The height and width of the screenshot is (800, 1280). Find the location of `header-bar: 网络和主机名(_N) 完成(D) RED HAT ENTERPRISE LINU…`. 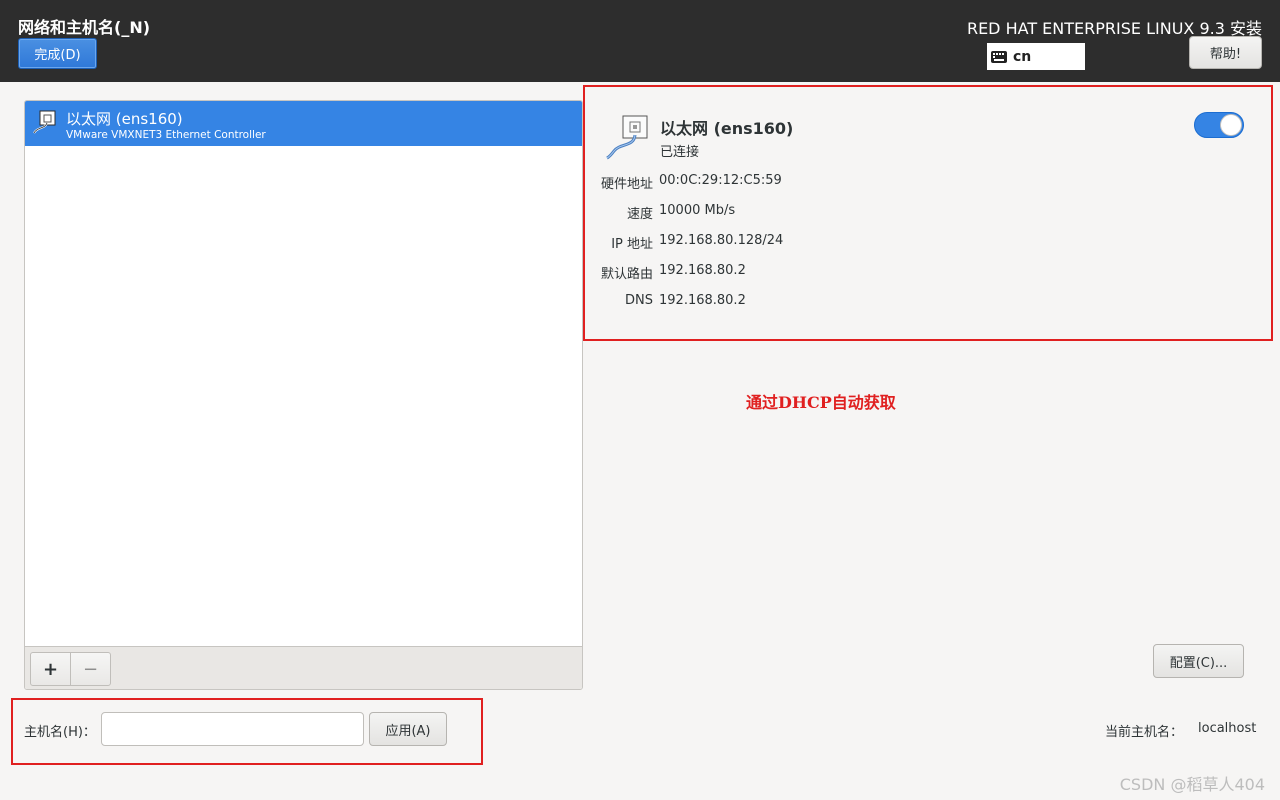

header-bar: 网络和主机名(_N) 完成(D) RED HAT ENTERPRISE LINU… is located at coordinates (640, 41).